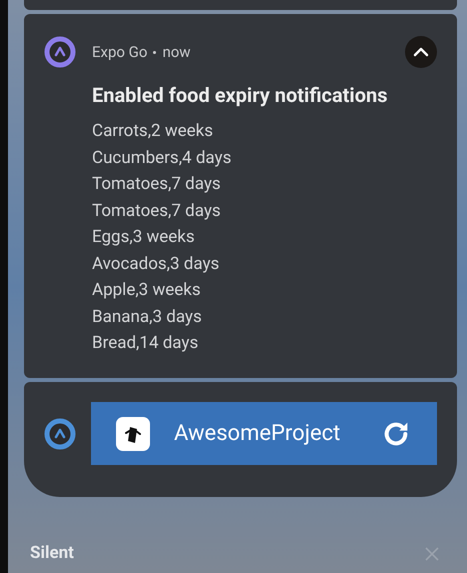 This screenshot has height=573, width=467. Describe the element at coordinates (146, 343) in the screenshot. I see `notification-line: Bread,14 days` at that location.